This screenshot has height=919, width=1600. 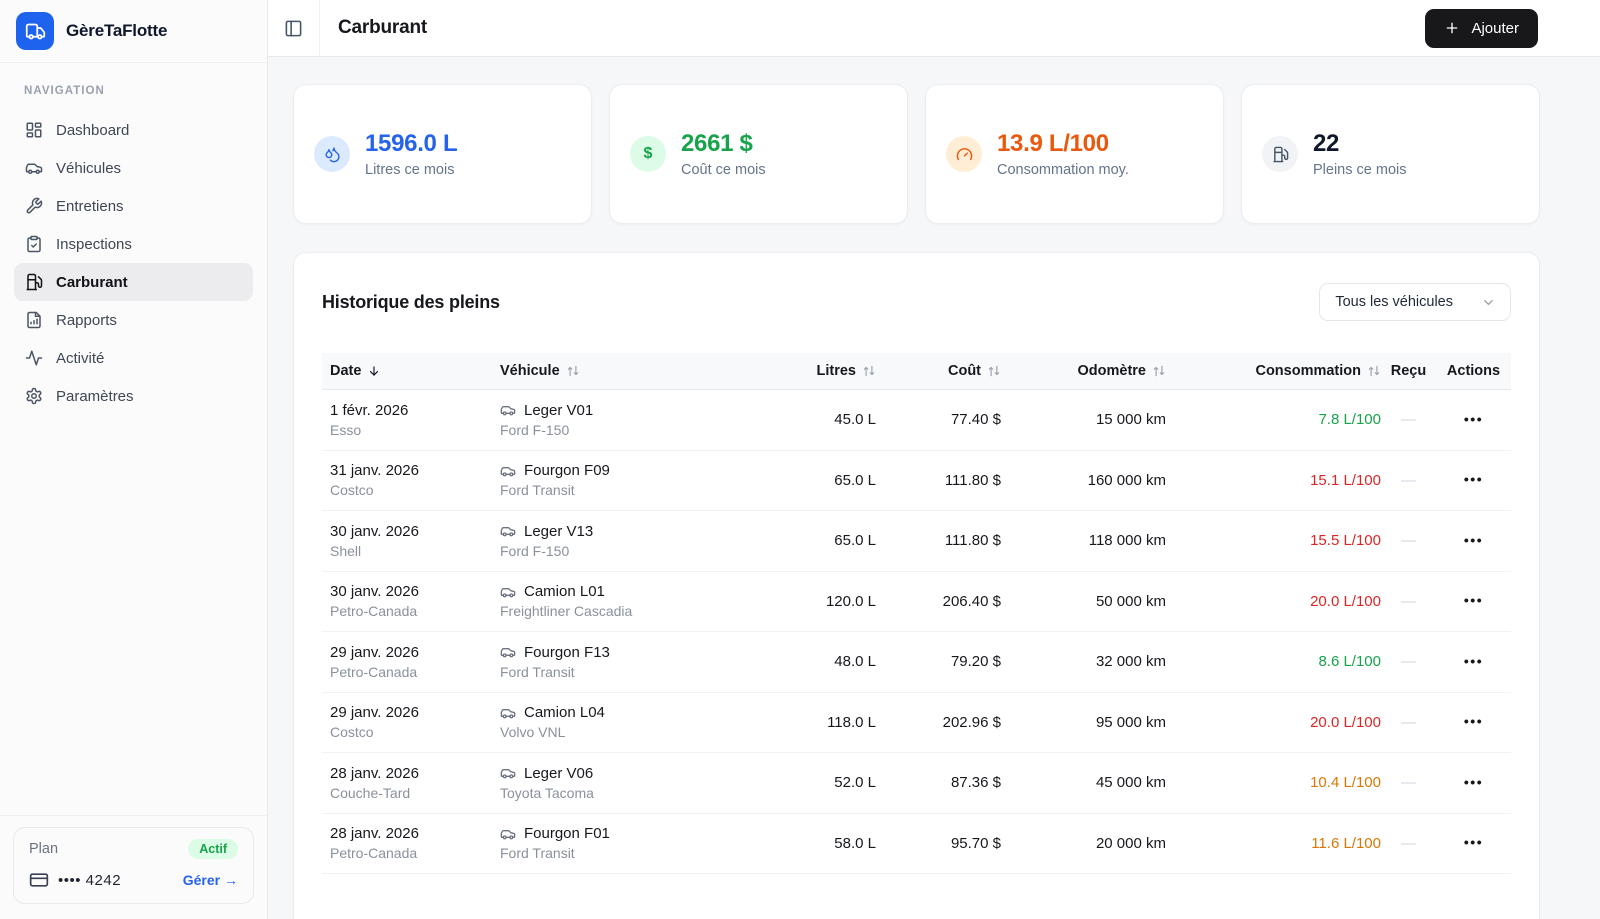 I want to click on date-cell: 29 janv. 2026 Petro-Canada, so click(x=407, y=662).